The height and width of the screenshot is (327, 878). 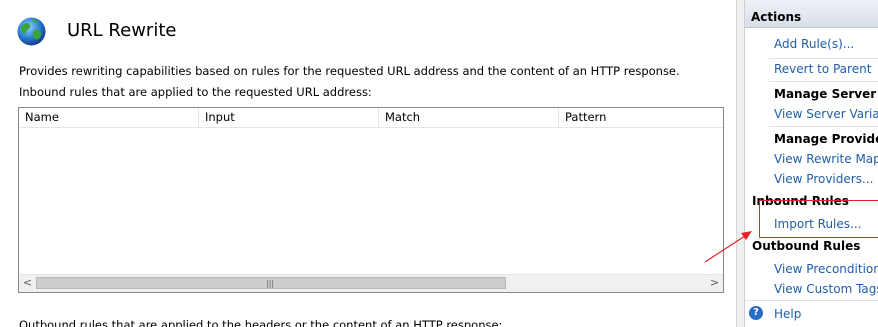 What do you see at coordinates (818, 219) in the screenshot?
I see `import-rules-highlight-box` at bounding box center [818, 219].